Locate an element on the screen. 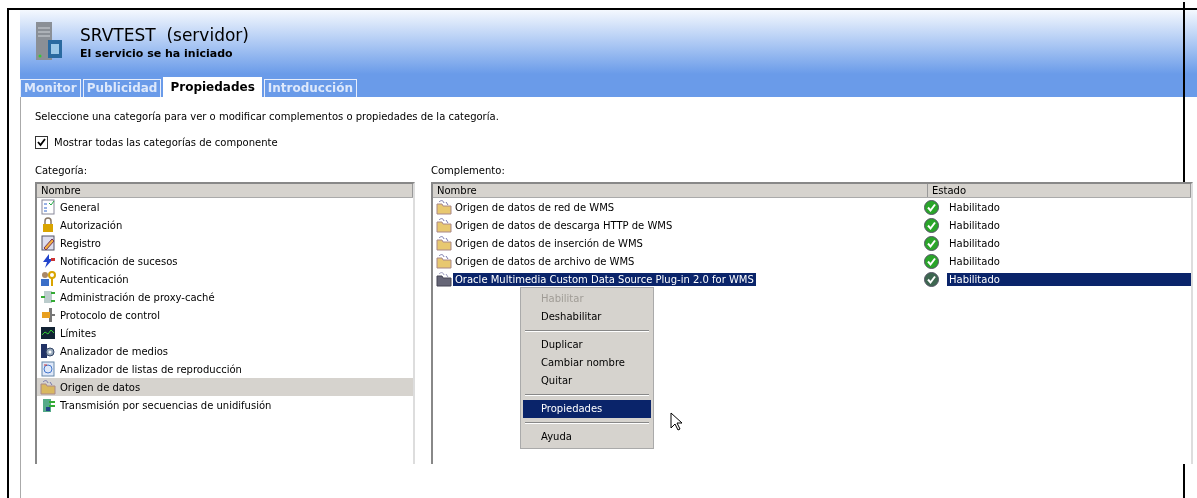  cursor-icon is located at coordinates (677, 422).